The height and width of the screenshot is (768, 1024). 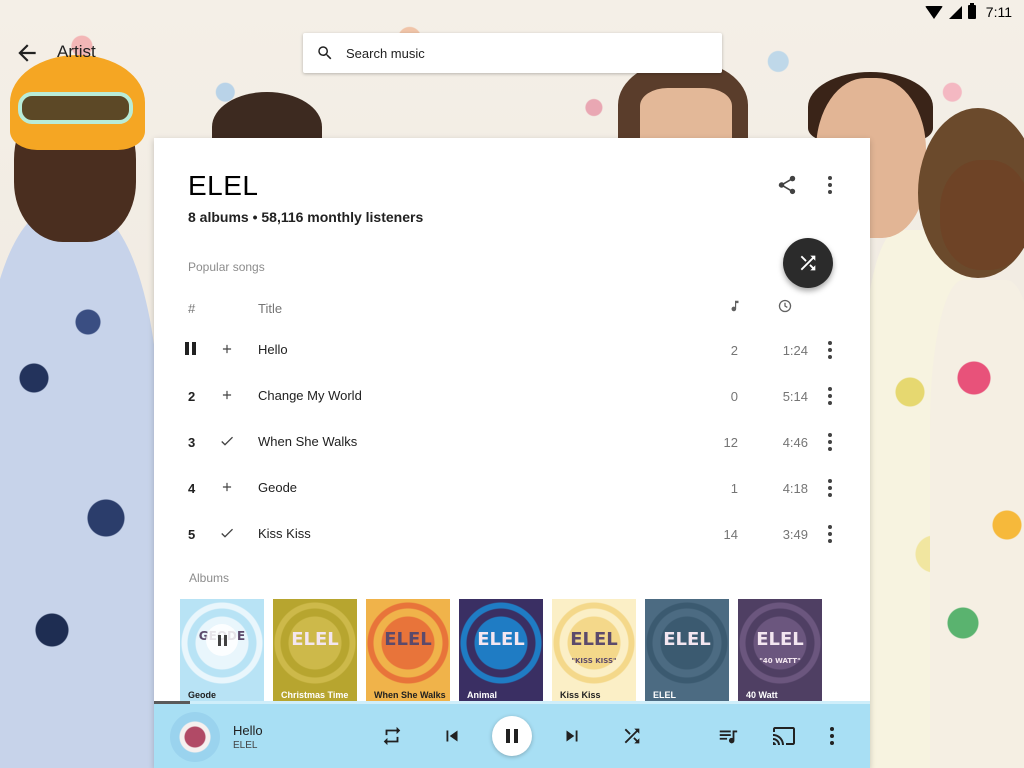 I want to click on playback-progress-fill, so click(x=172, y=702).